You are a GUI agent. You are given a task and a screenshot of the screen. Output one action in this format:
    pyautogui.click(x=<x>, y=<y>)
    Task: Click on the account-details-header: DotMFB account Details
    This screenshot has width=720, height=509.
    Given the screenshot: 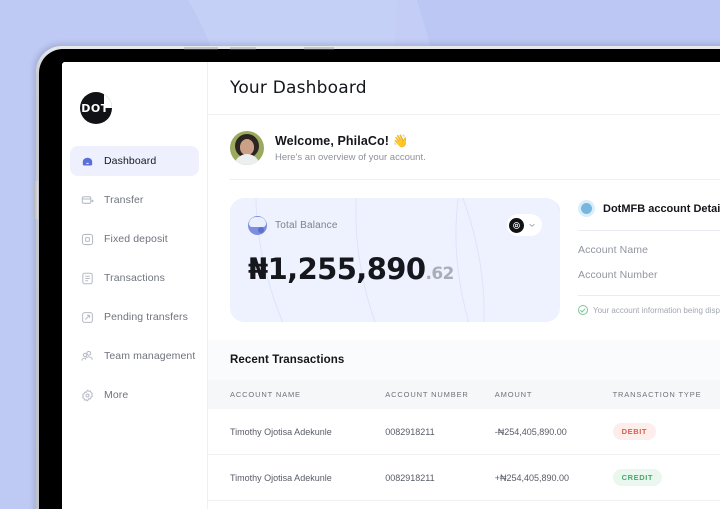 What is the action you would take?
    pyautogui.click(x=649, y=208)
    